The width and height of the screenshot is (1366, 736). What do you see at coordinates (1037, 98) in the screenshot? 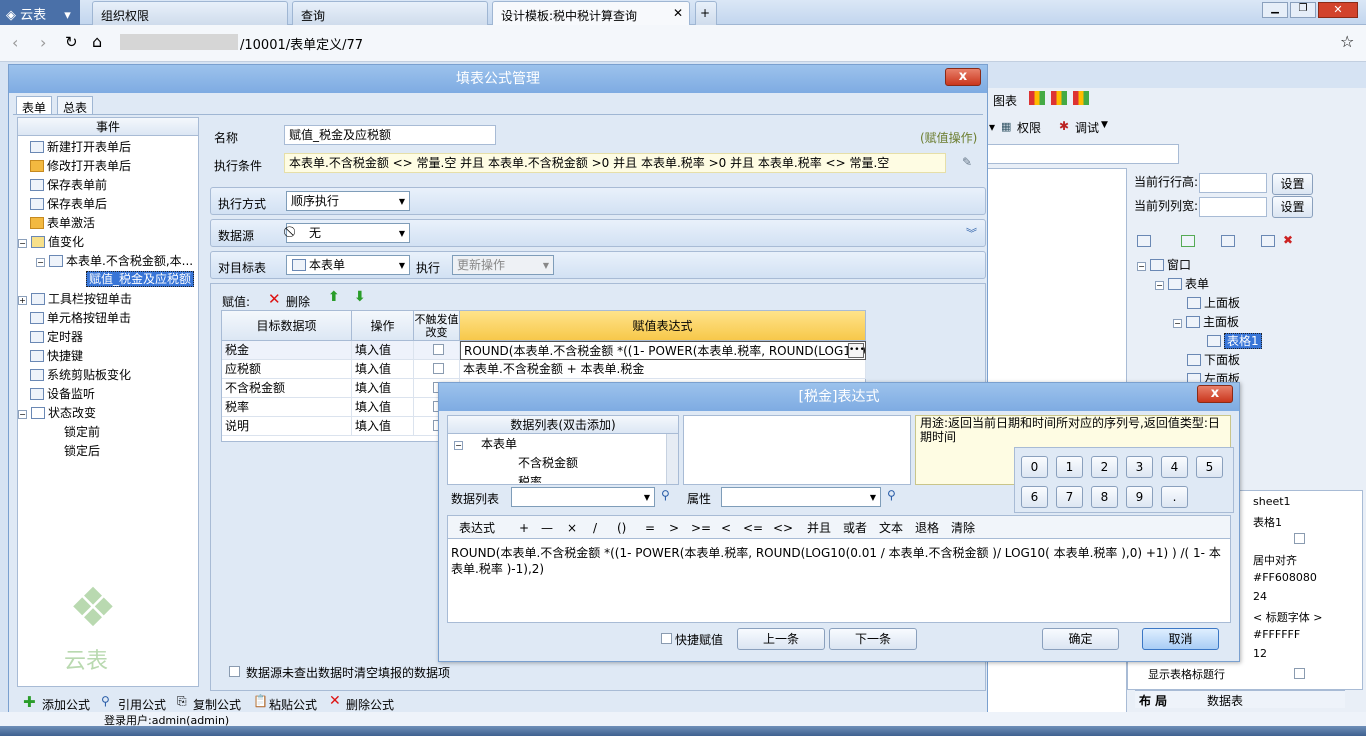
I see `bar-chart-icon` at bounding box center [1037, 98].